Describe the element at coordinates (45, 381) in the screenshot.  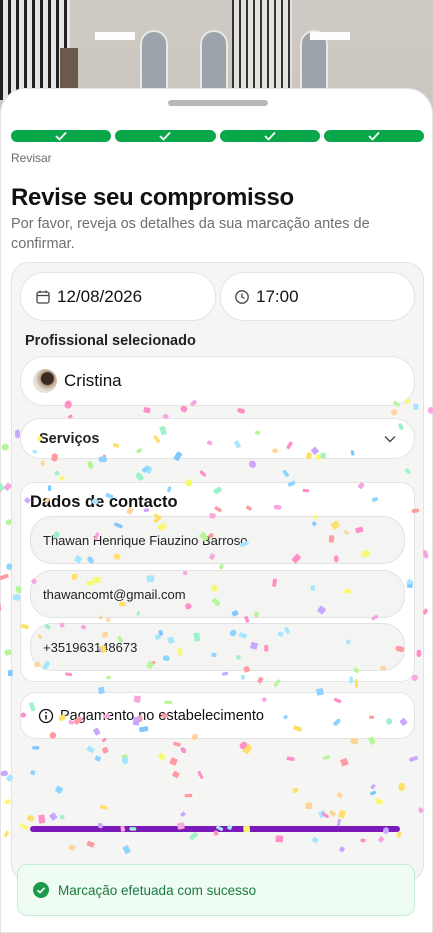
I see `avatar` at that location.